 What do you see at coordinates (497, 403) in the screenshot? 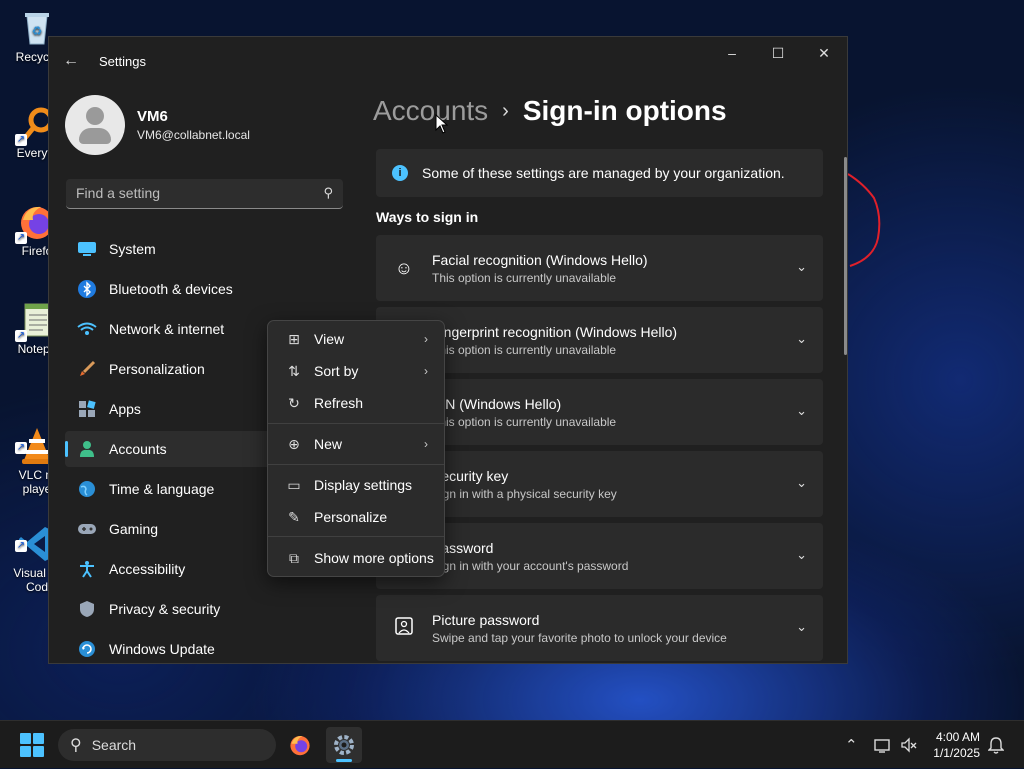
I see `option-title: PIN (Windows Hello)` at bounding box center [497, 403].